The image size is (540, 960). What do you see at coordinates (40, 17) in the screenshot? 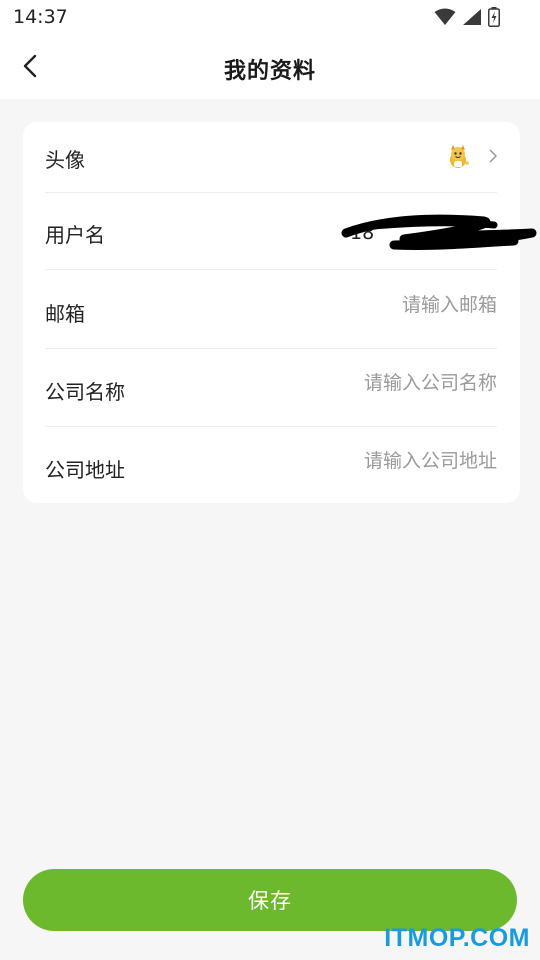
I see `status-time: 14:37` at bounding box center [40, 17].